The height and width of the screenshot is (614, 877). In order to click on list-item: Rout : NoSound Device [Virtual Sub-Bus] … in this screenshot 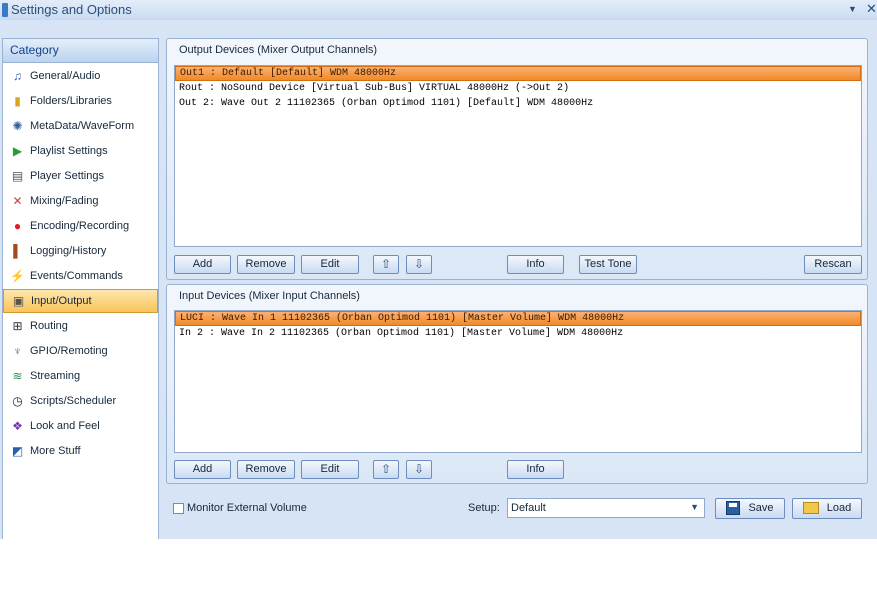, I will do `click(518, 88)`.